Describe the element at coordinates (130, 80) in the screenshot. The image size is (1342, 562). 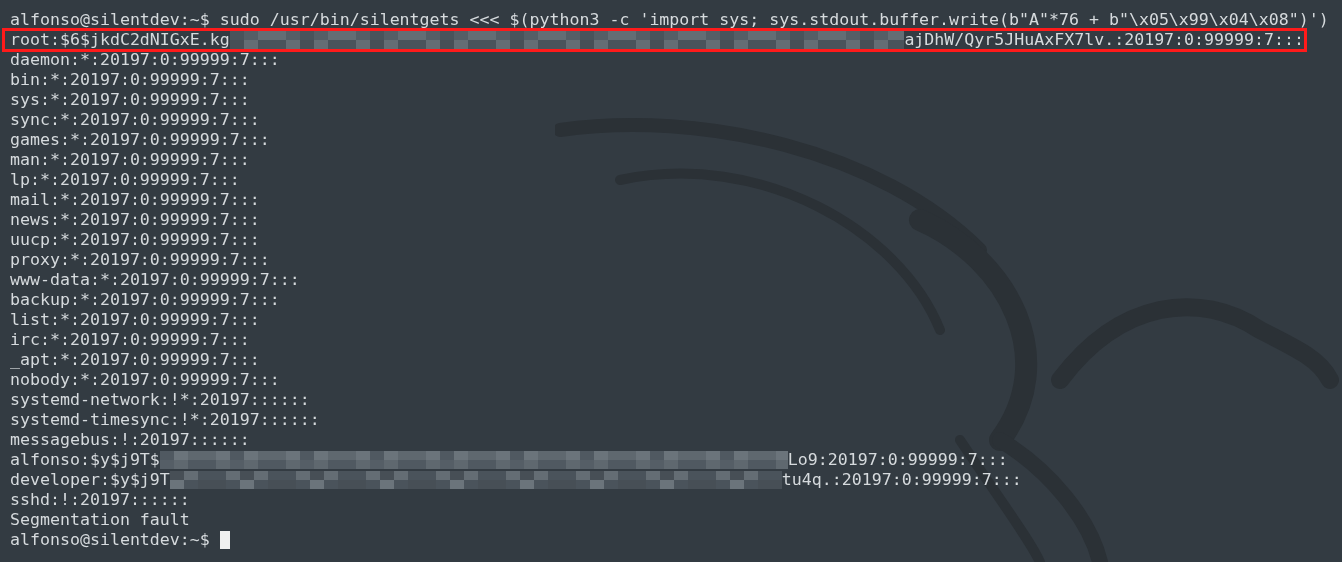
I see `terminal-line: bin:*:20197:0:99999:7:::` at that location.